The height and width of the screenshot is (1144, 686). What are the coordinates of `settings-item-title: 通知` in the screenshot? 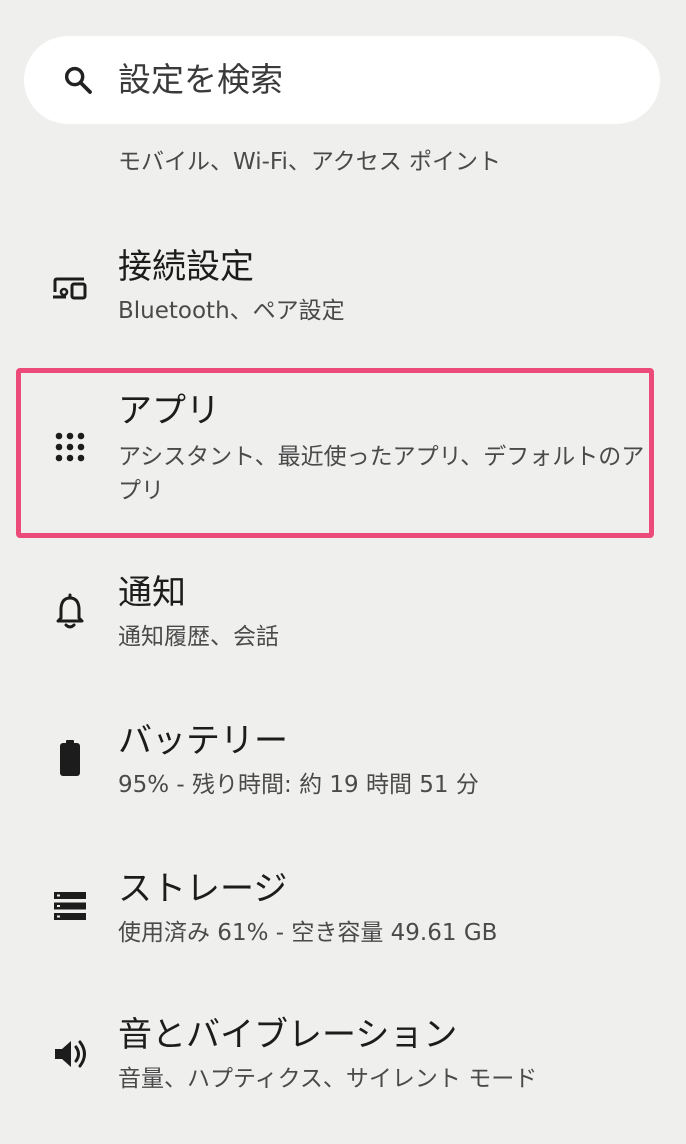 It's located at (152, 593).